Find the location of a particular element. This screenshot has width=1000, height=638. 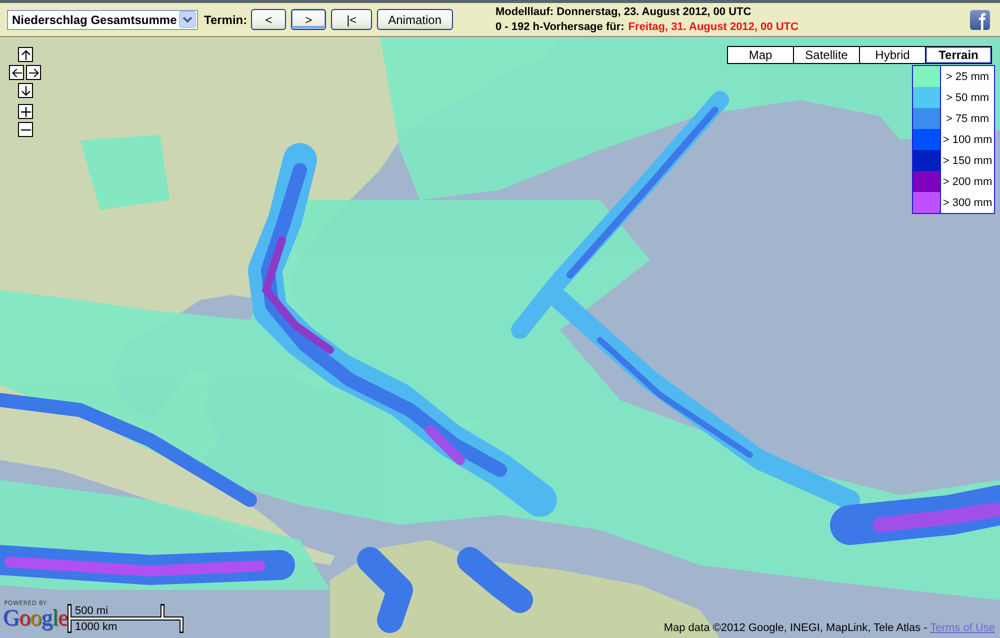

arrow-left-icon is located at coordinates (17, 73).